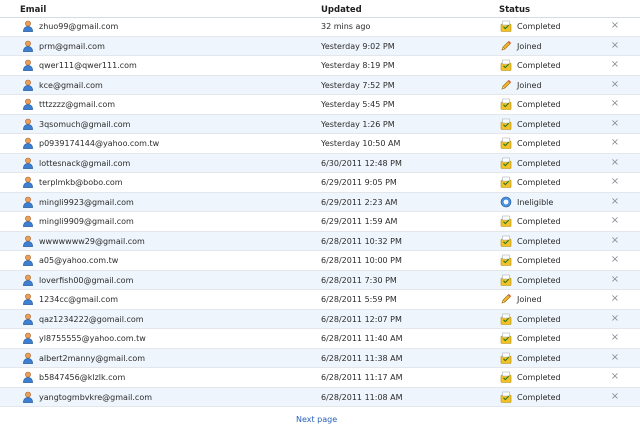  Describe the element at coordinates (362, 358) in the screenshot. I see `updated-cell: 6/28/2011 11:38 AM` at that location.